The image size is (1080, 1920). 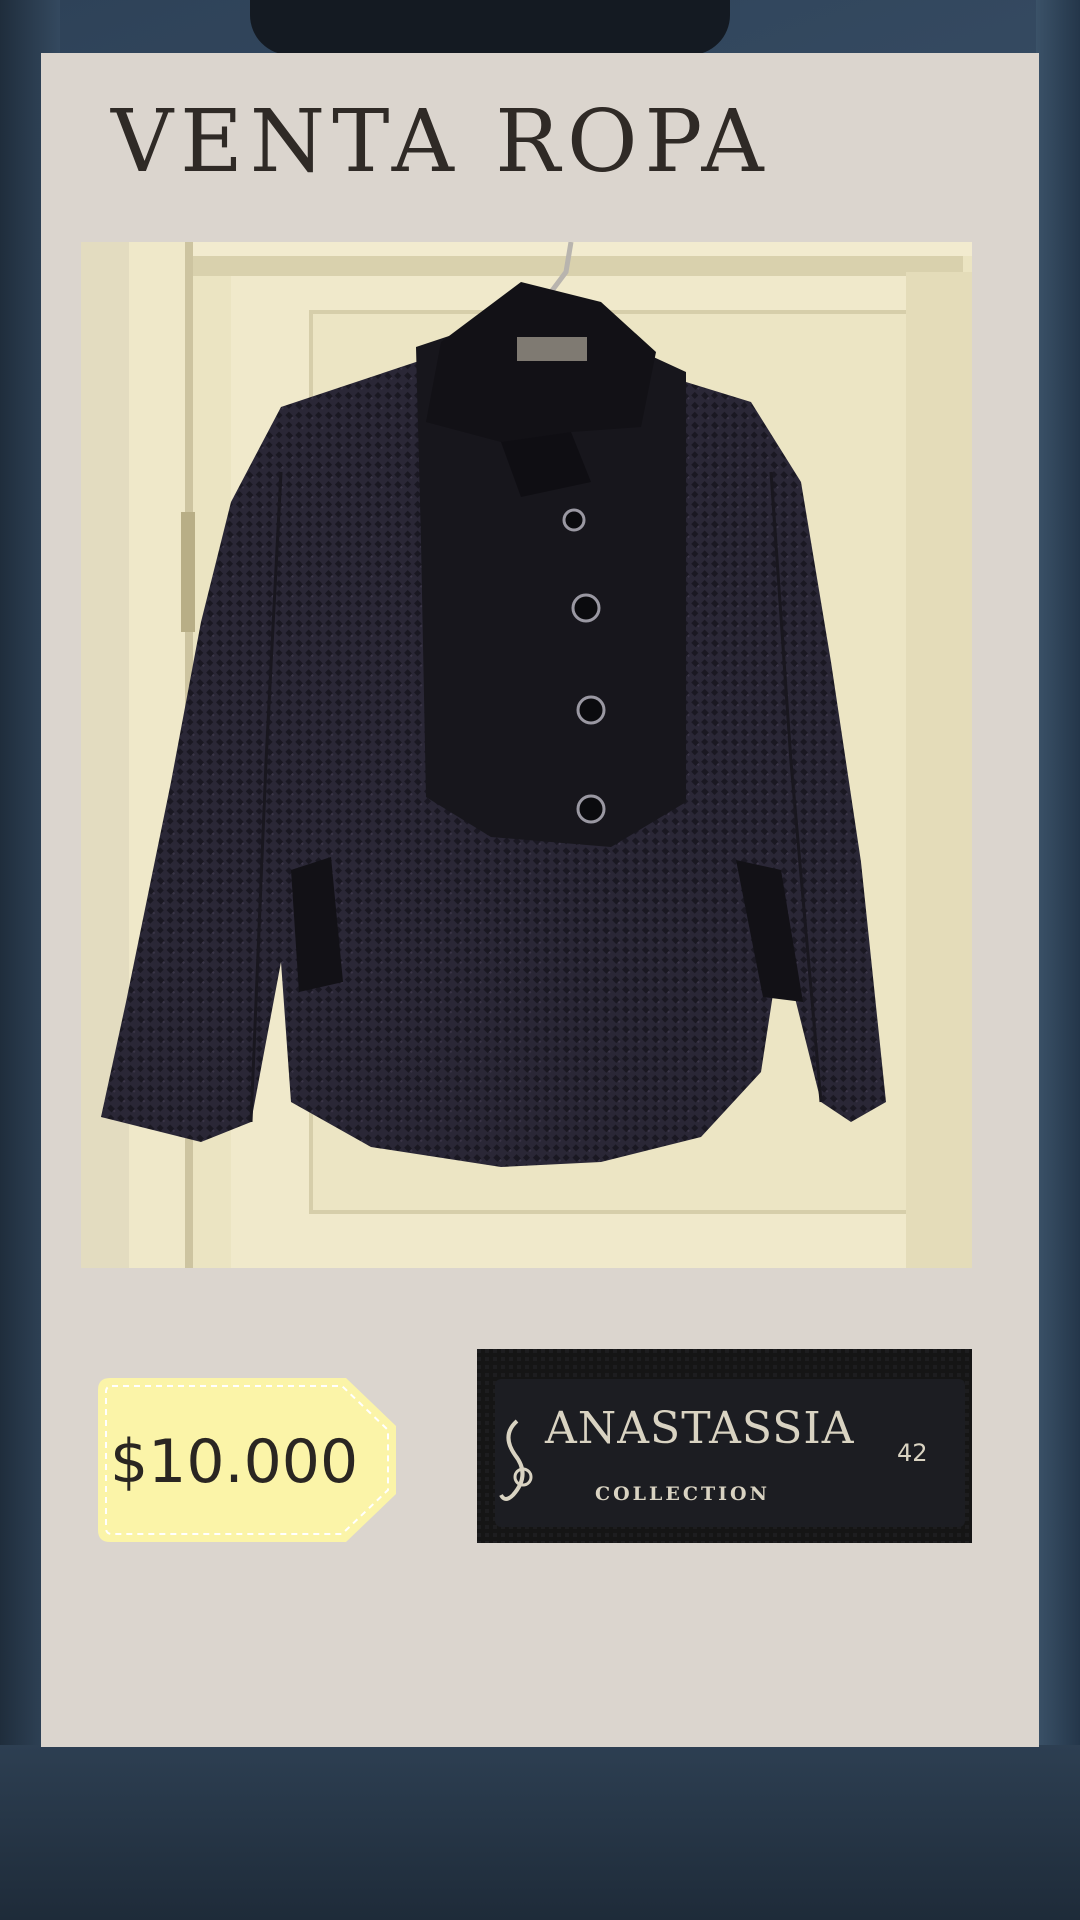 What do you see at coordinates (234, 1462) in the screenshot?
I see `price-label: $10.000` at bounding box center [234, 1462].